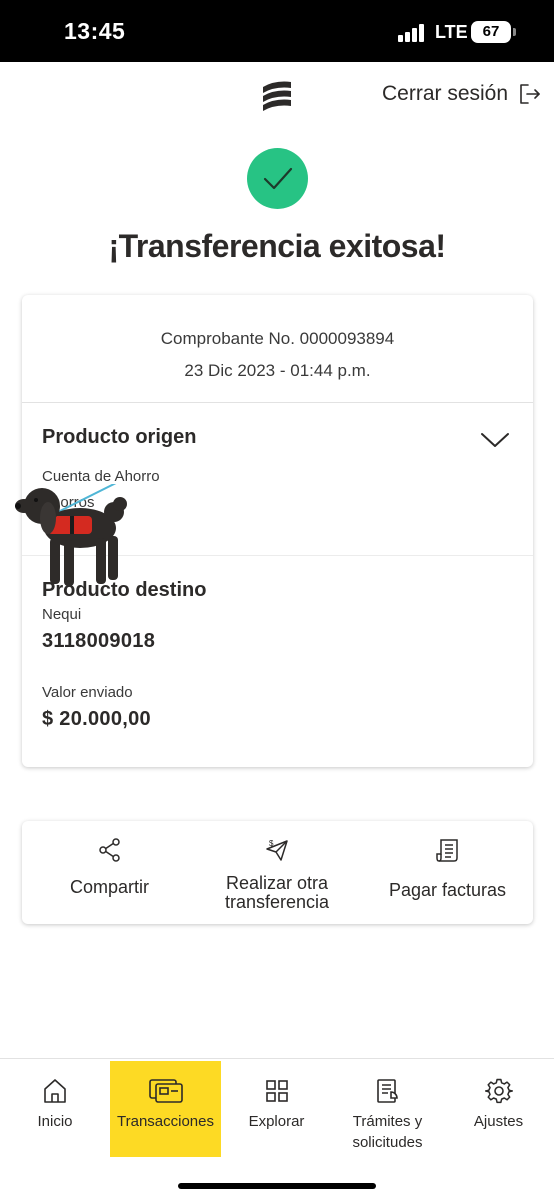 The width and height of the screenshot is (554, 1200). I want to click on home-indicator, so click(277, 1186).